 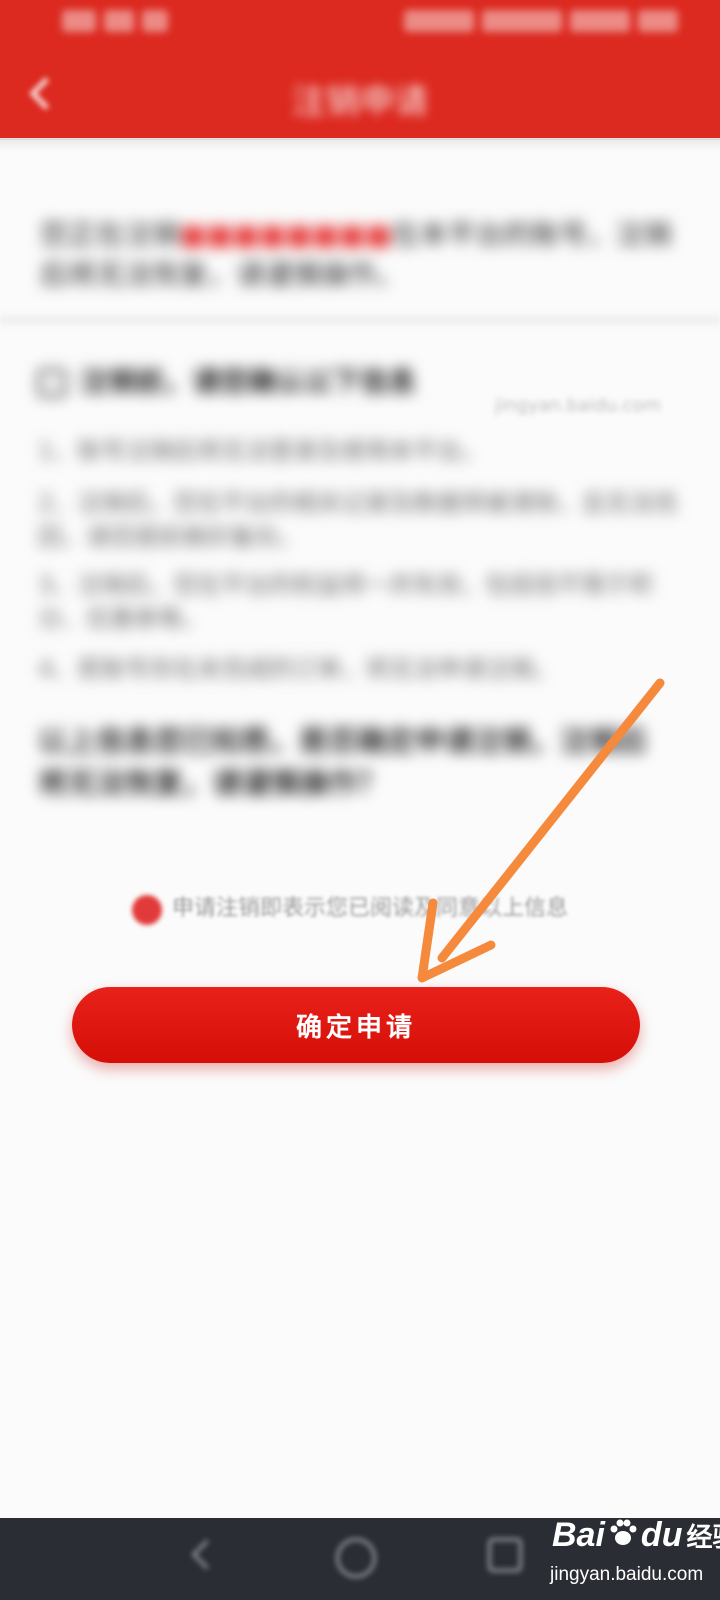 I want to click on notice-item-2: 2、注销后，您在平台的相关记录及数据将被清除，且无法找回，请您提前做好备份。, so click(x=358, y=520).